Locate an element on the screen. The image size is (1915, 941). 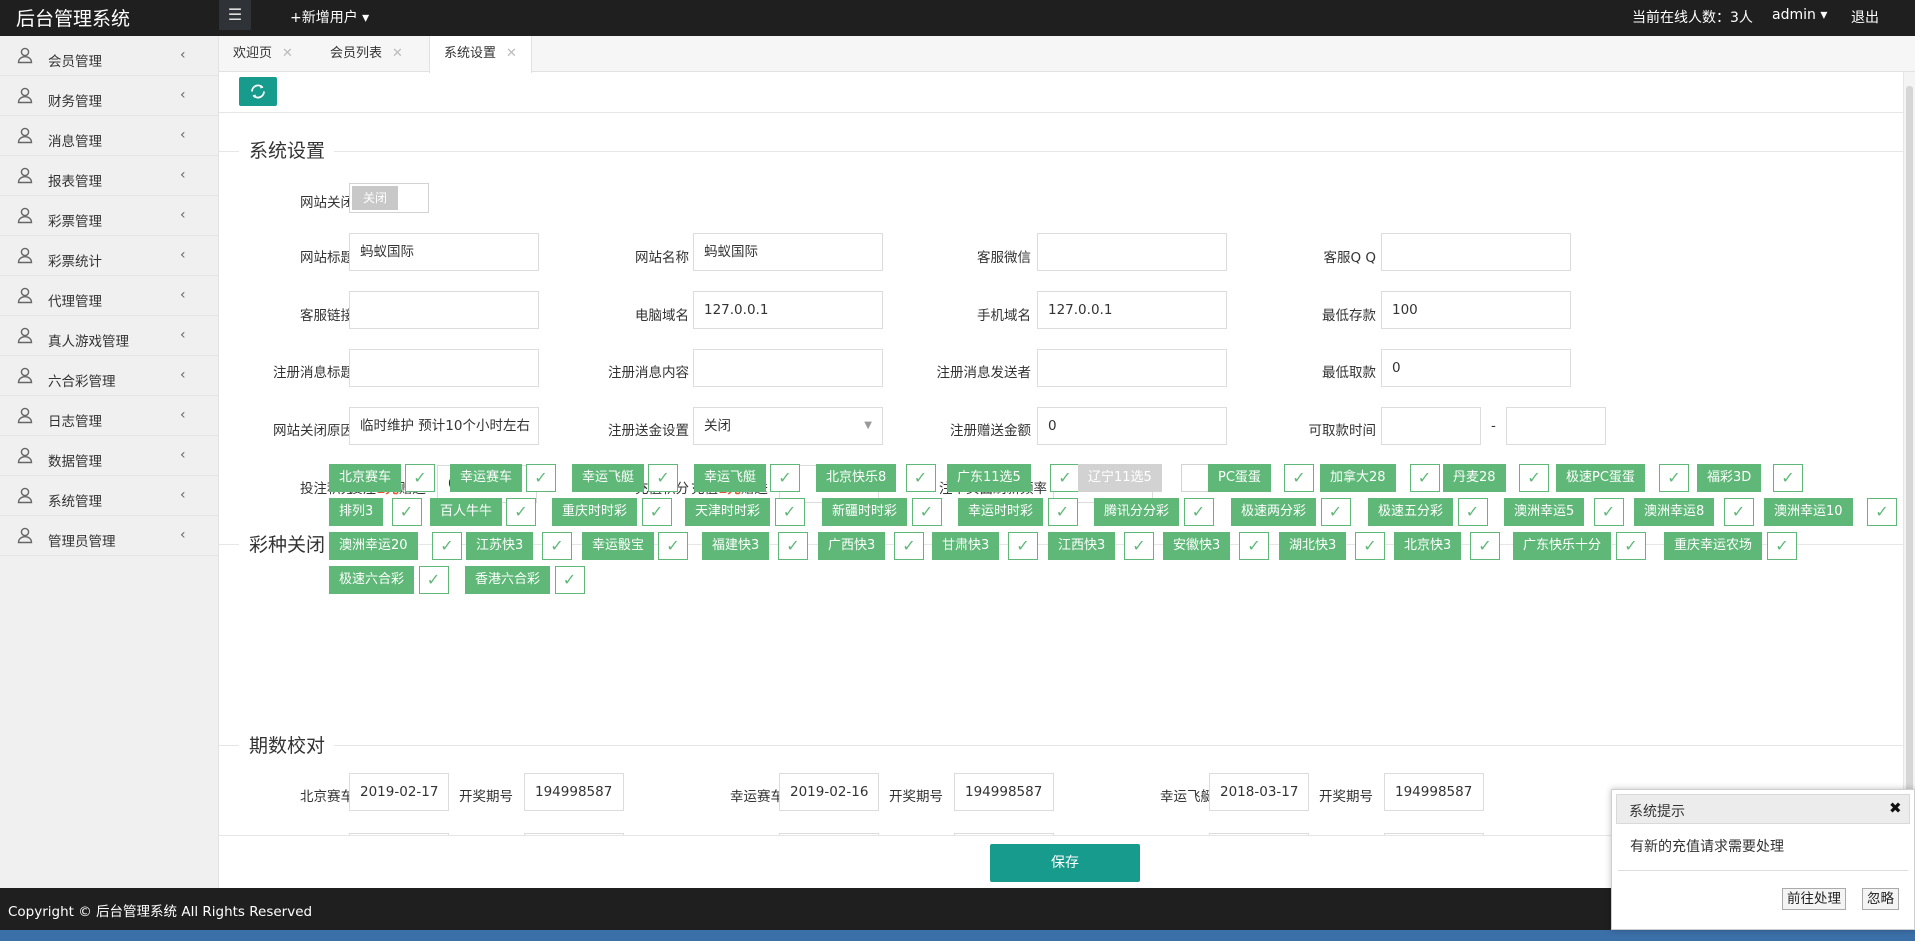
lottery-toggle: 辽宁11选5 ✓ is located at coordinates (1144, 478).